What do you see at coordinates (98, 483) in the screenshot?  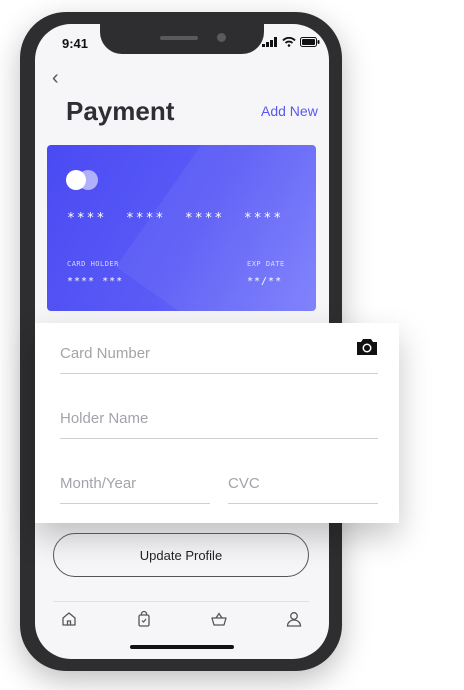 I see `month-year-placeholder: Month/Year` at bounding box center [98, 483].